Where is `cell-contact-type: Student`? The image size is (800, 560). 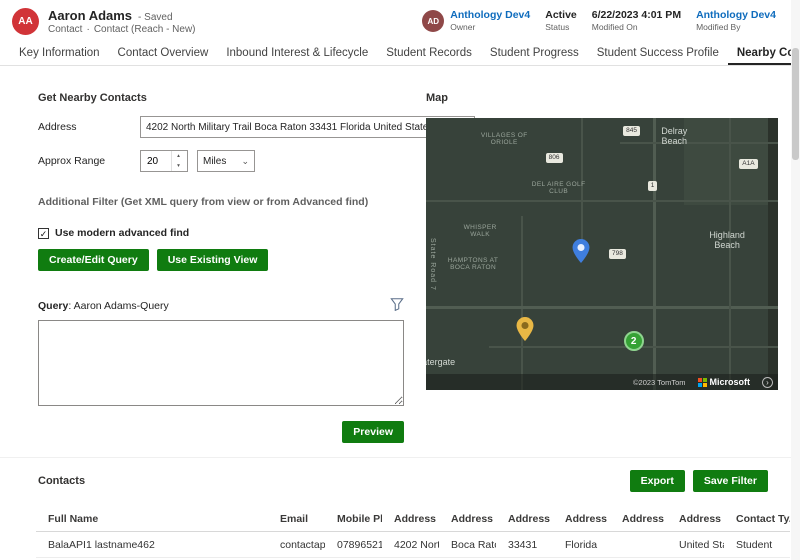 cell-contact-type: Student is located at coordinates (754, 544).